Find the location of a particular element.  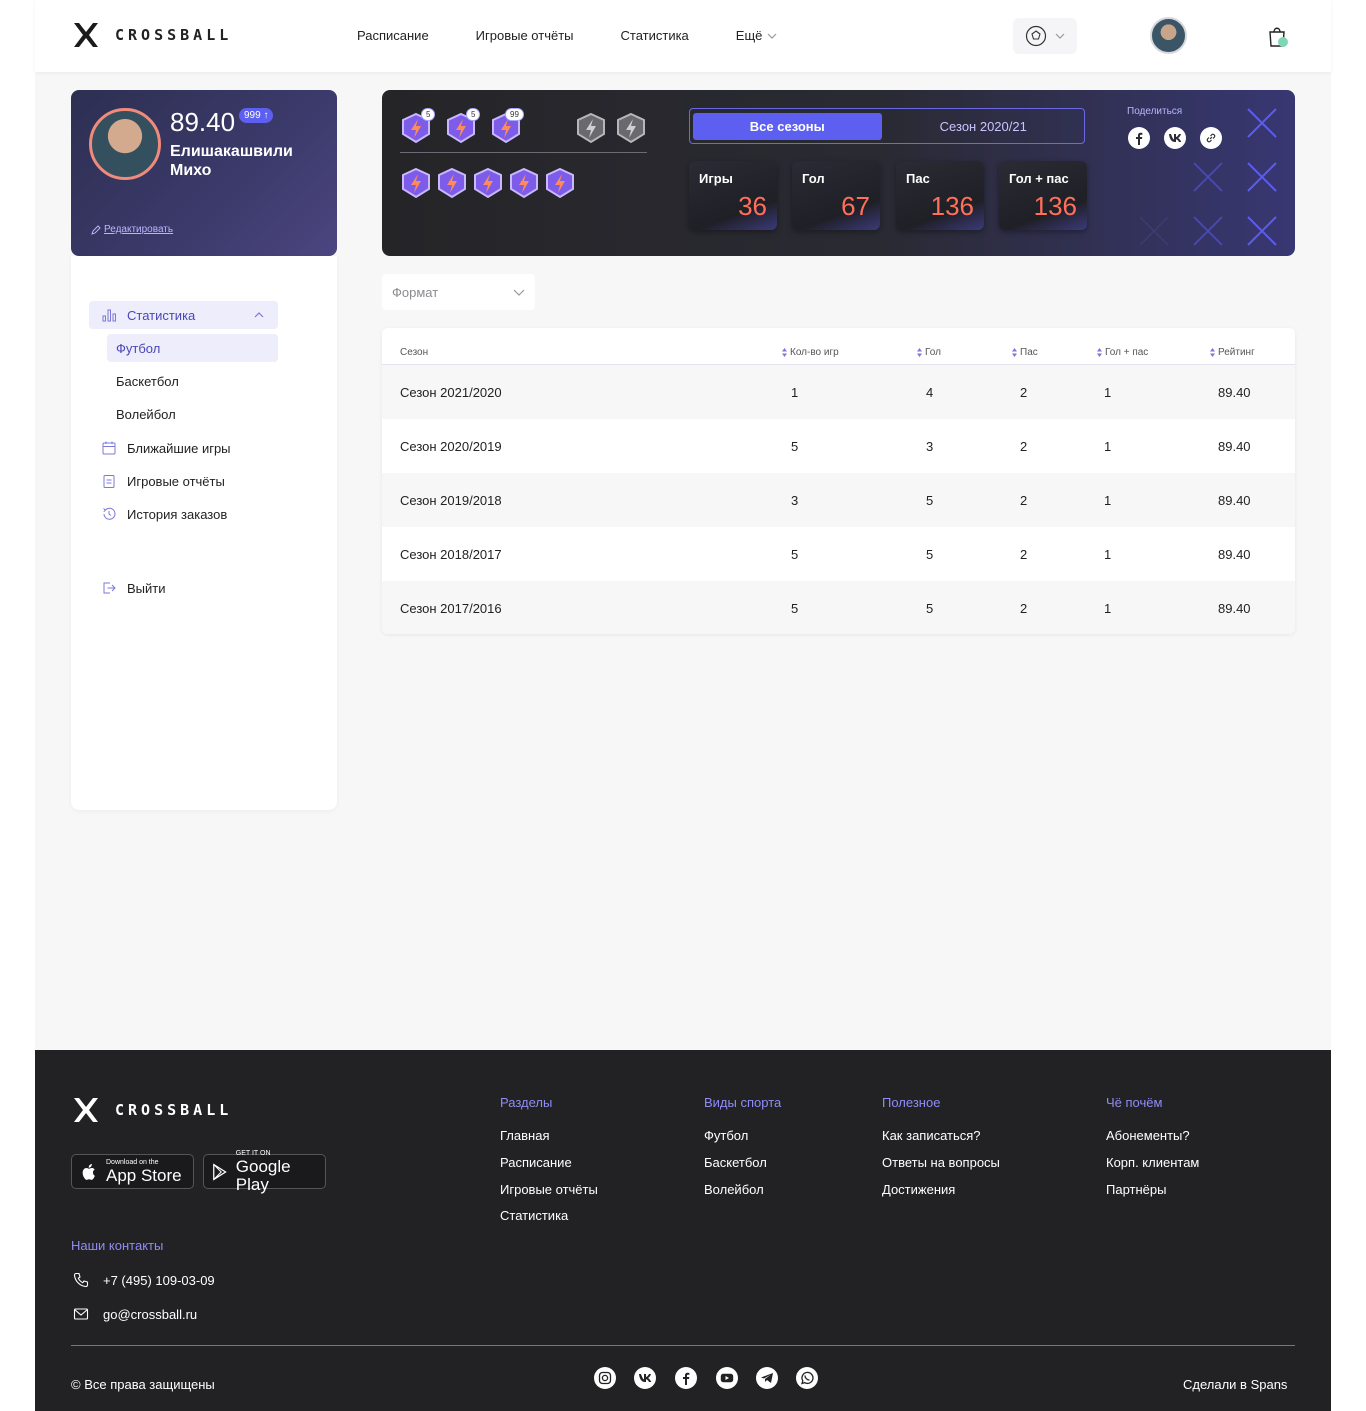

format-dropdown: Формат is located at coordinates (458, 292).